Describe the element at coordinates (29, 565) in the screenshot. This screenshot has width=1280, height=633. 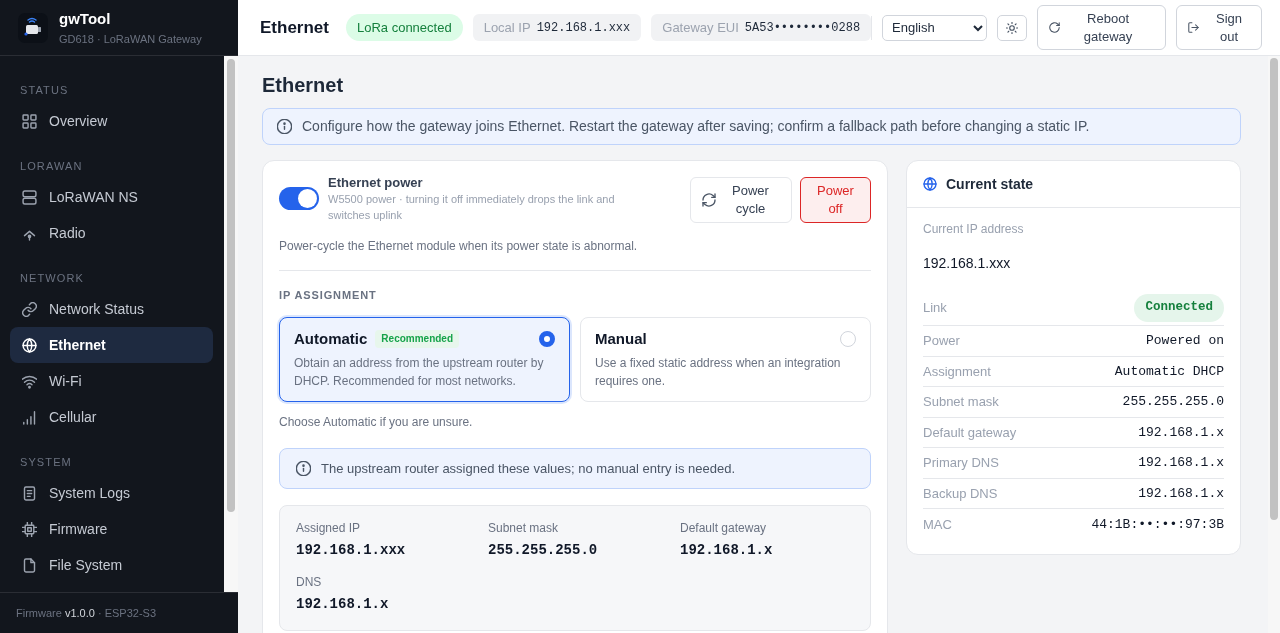
I see `file-icon` at that location.